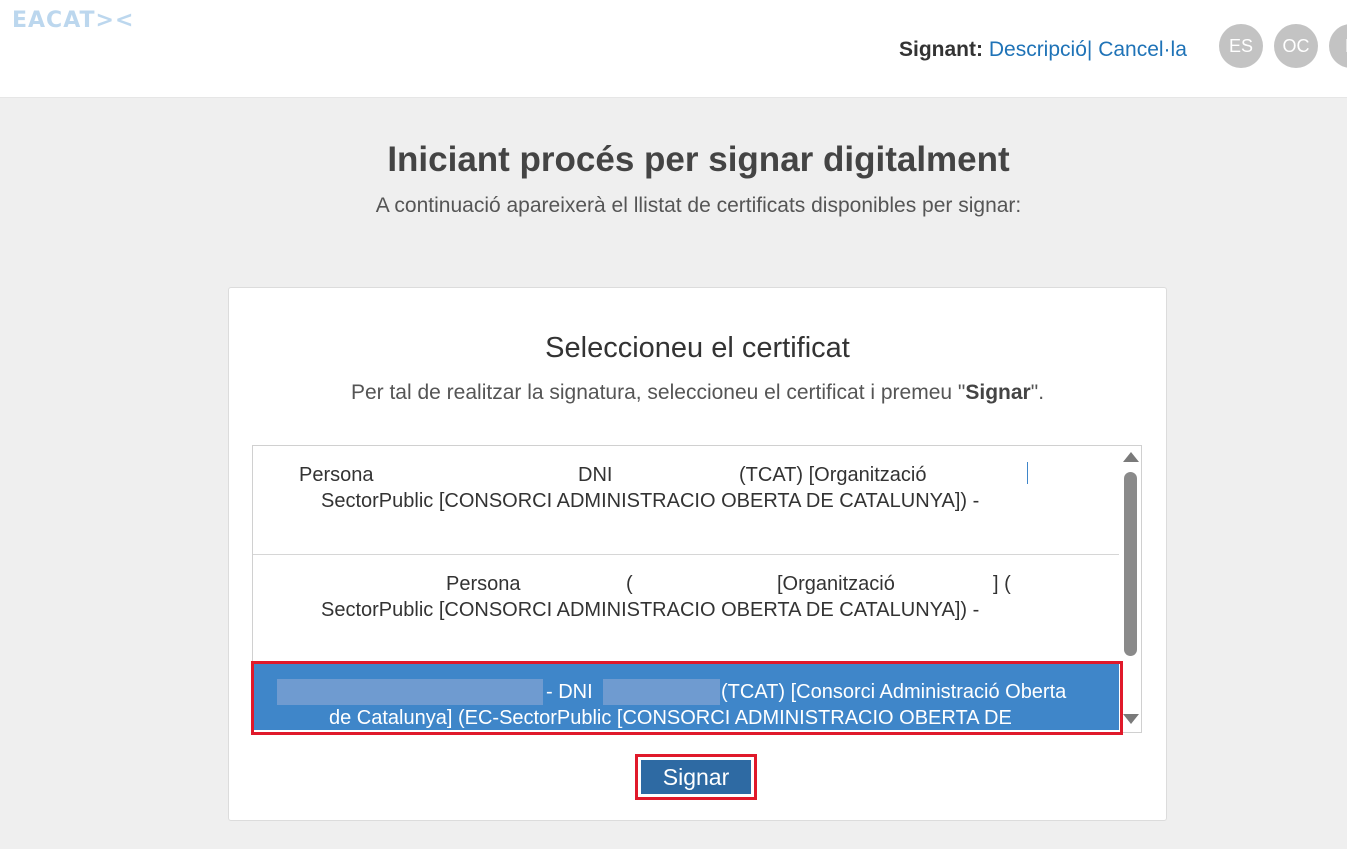  I want to click on list-scrollbar, so click(1131, 588).